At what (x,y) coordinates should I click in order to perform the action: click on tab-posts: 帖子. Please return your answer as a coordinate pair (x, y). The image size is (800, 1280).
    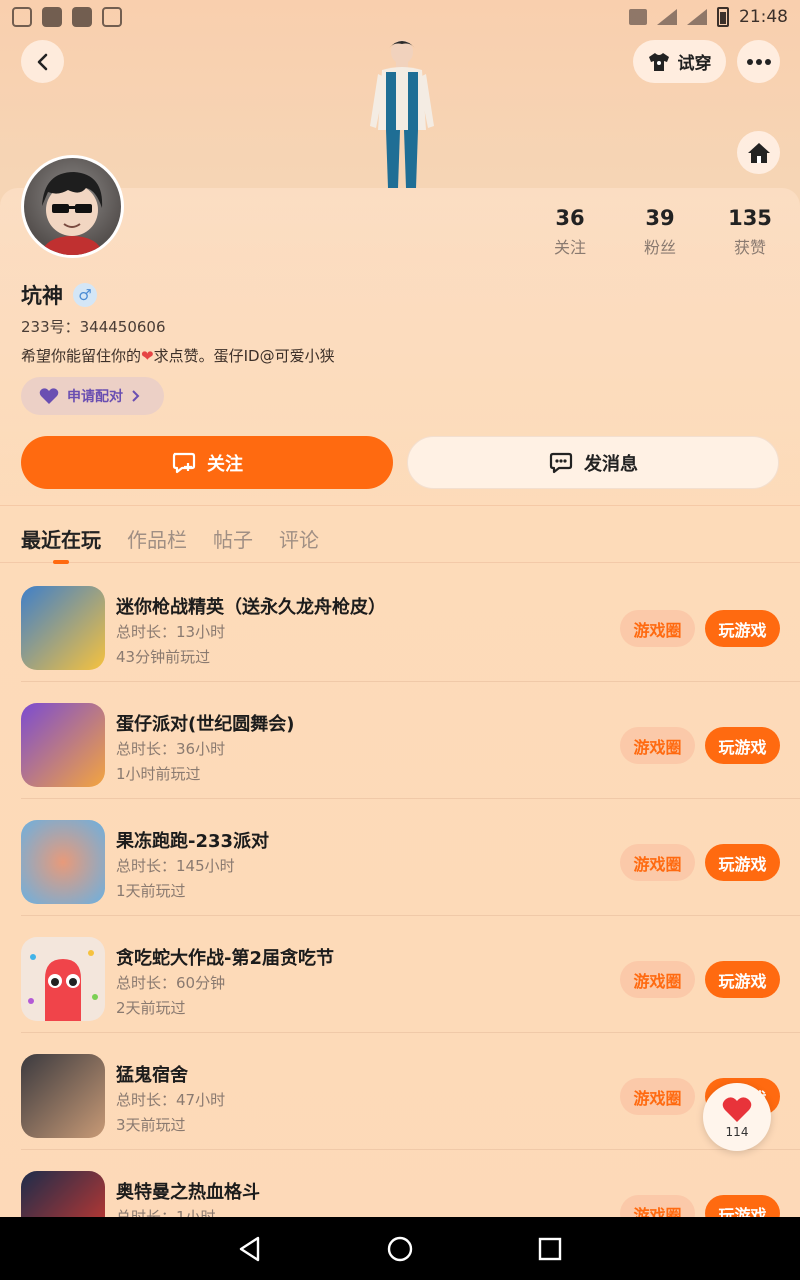
    Looking at the image, I should click on (233, 538).